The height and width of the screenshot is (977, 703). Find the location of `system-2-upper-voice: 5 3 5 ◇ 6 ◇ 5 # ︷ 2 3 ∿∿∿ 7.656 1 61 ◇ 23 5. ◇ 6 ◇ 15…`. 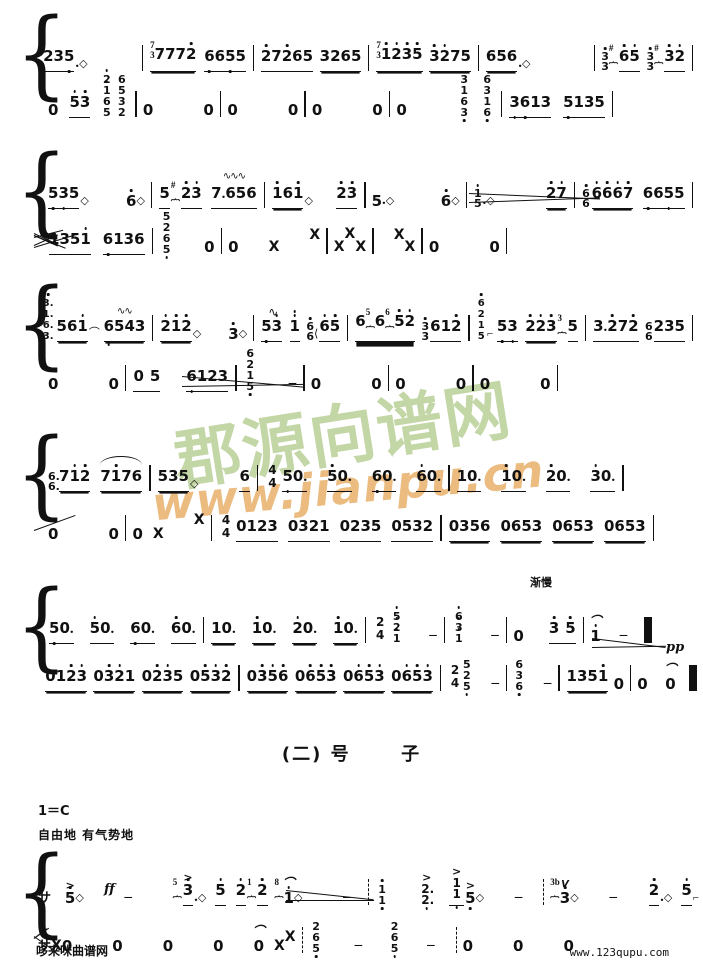

system-2-upper-voice: 5 3 5 ◇ 6 ◇ 5 # ︷ 2 3 ∿∿∿ 7.656 1 61 ◇ 23 5. ◇ 6 ◇ 15… is located at coordinates (366, 186).